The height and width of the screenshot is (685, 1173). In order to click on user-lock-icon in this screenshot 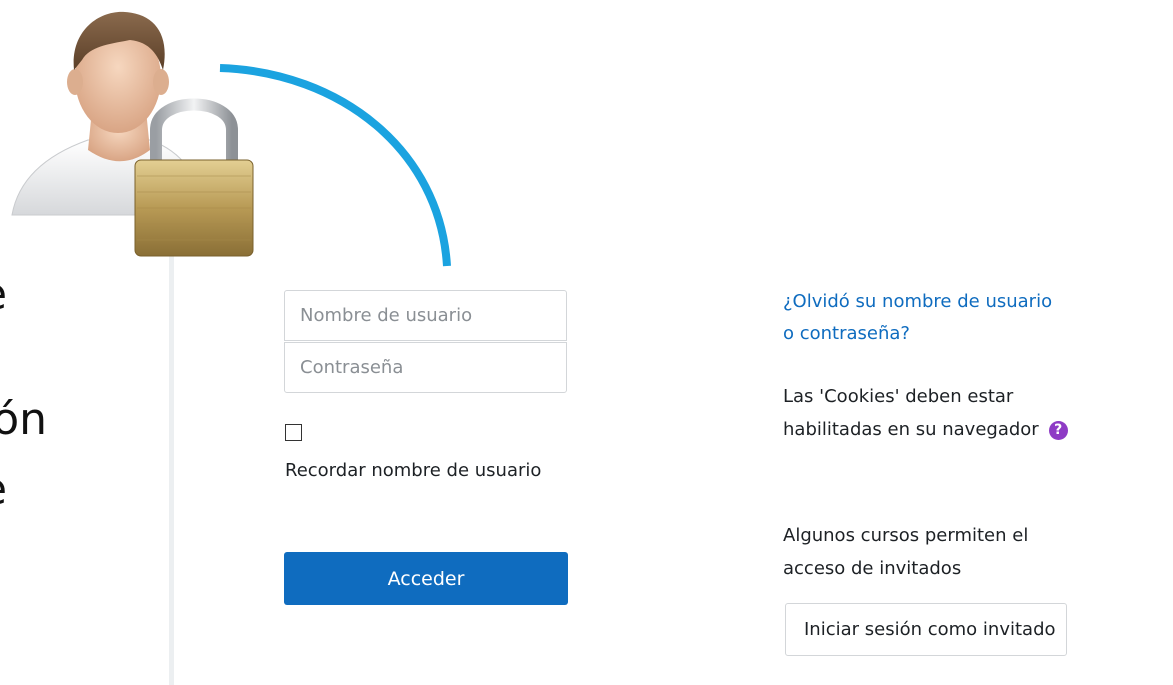, I will do `click(132, 134)`.